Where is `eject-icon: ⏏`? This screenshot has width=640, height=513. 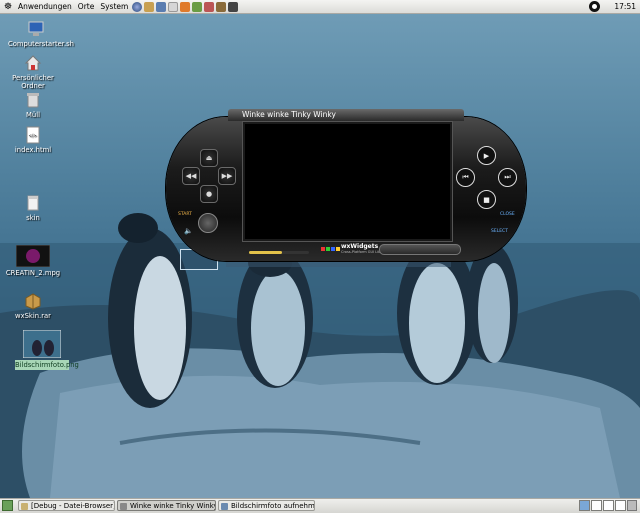
eject-icon: ⏏ is located at coordinates (209, 158).